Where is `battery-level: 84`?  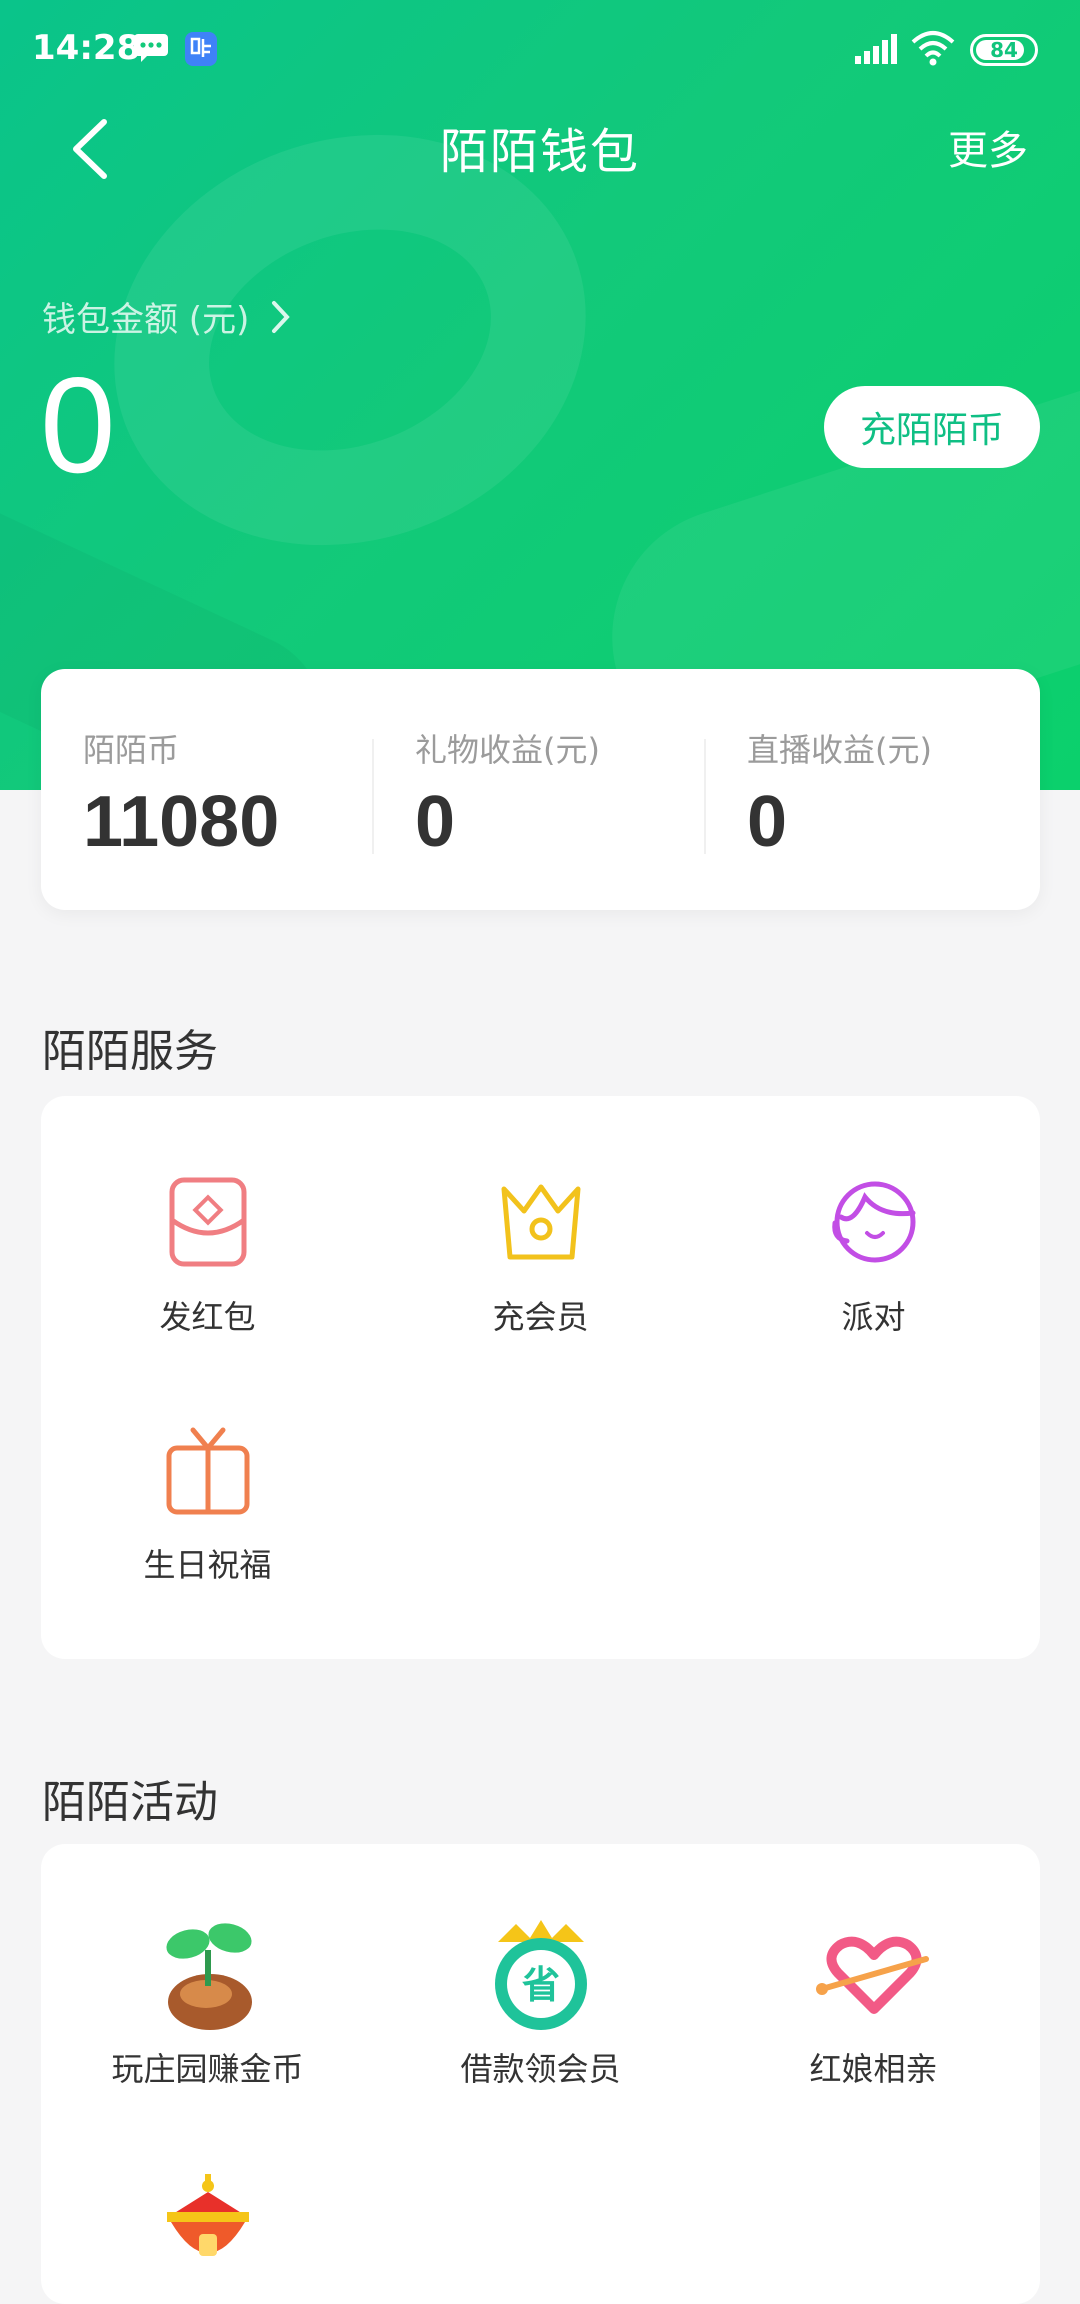 battery-level: 84 is located at coordinates (1004, 50).